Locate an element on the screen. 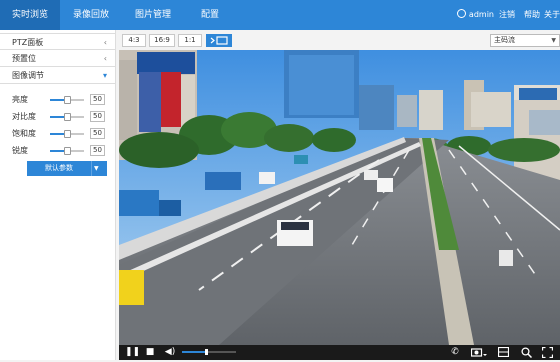  preset-label: 预置位 is located at coordinates (24, 58).